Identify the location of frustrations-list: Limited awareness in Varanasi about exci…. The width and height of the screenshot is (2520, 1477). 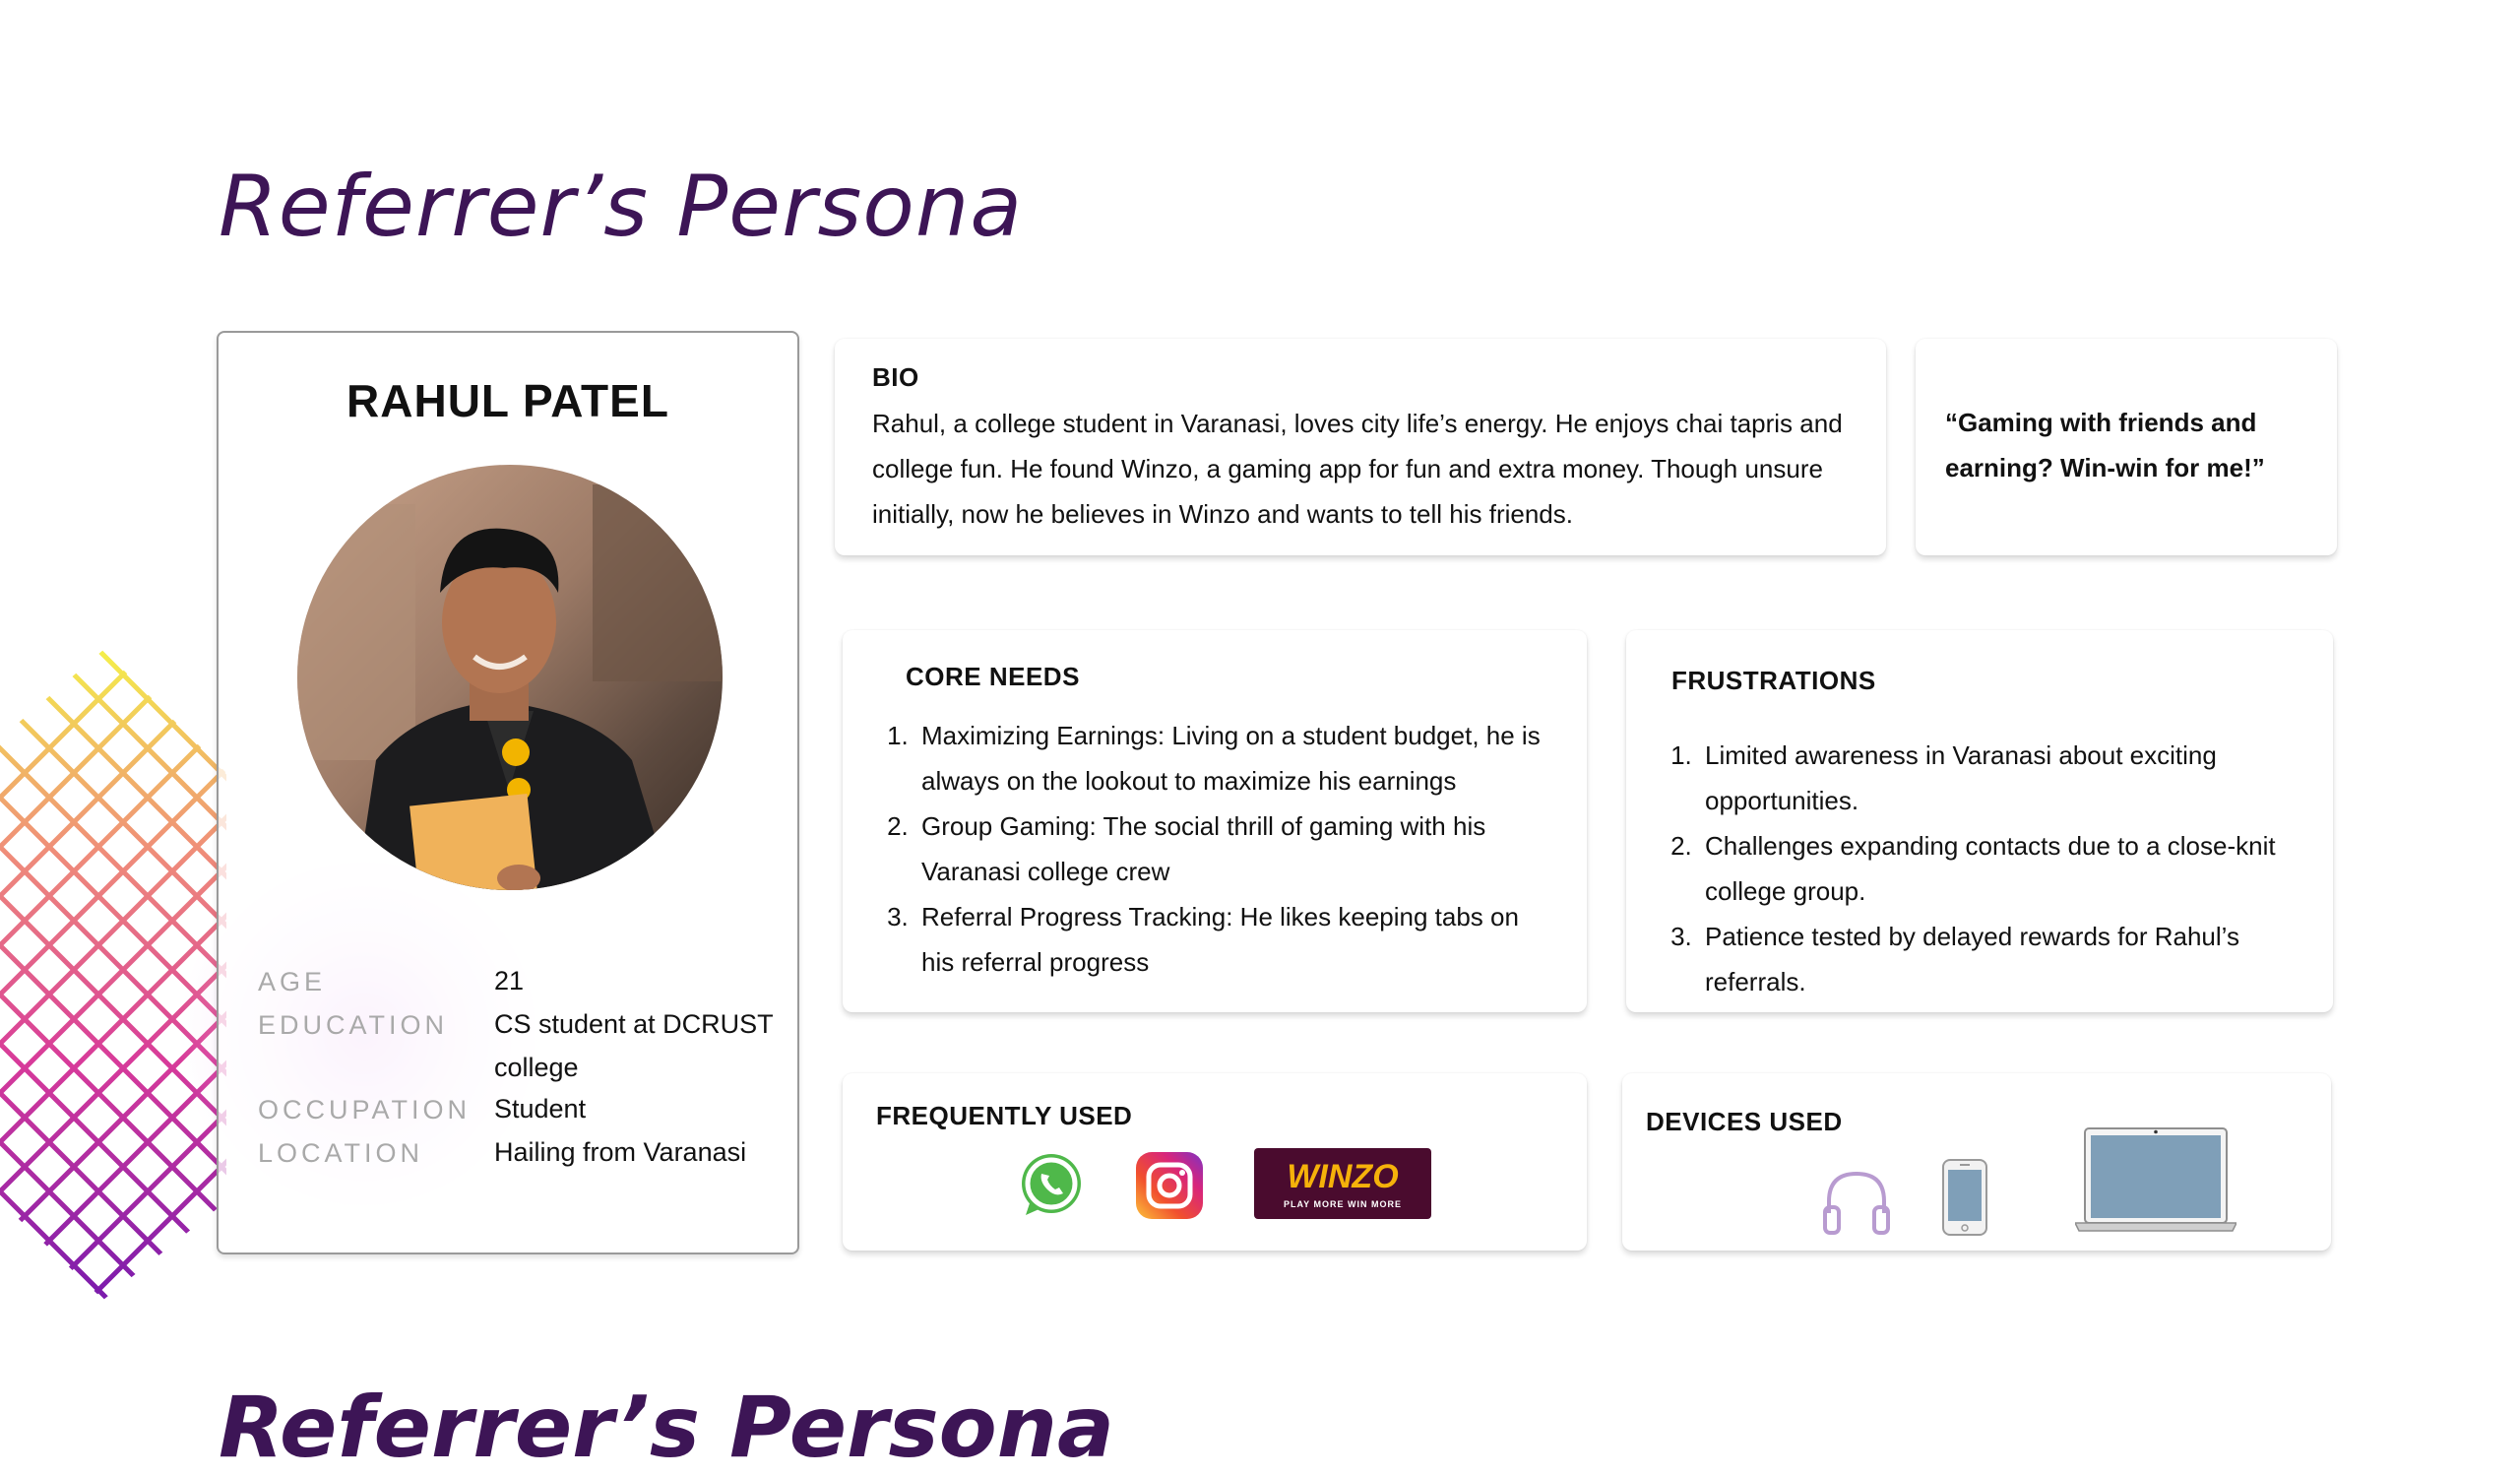
(1995, 869).